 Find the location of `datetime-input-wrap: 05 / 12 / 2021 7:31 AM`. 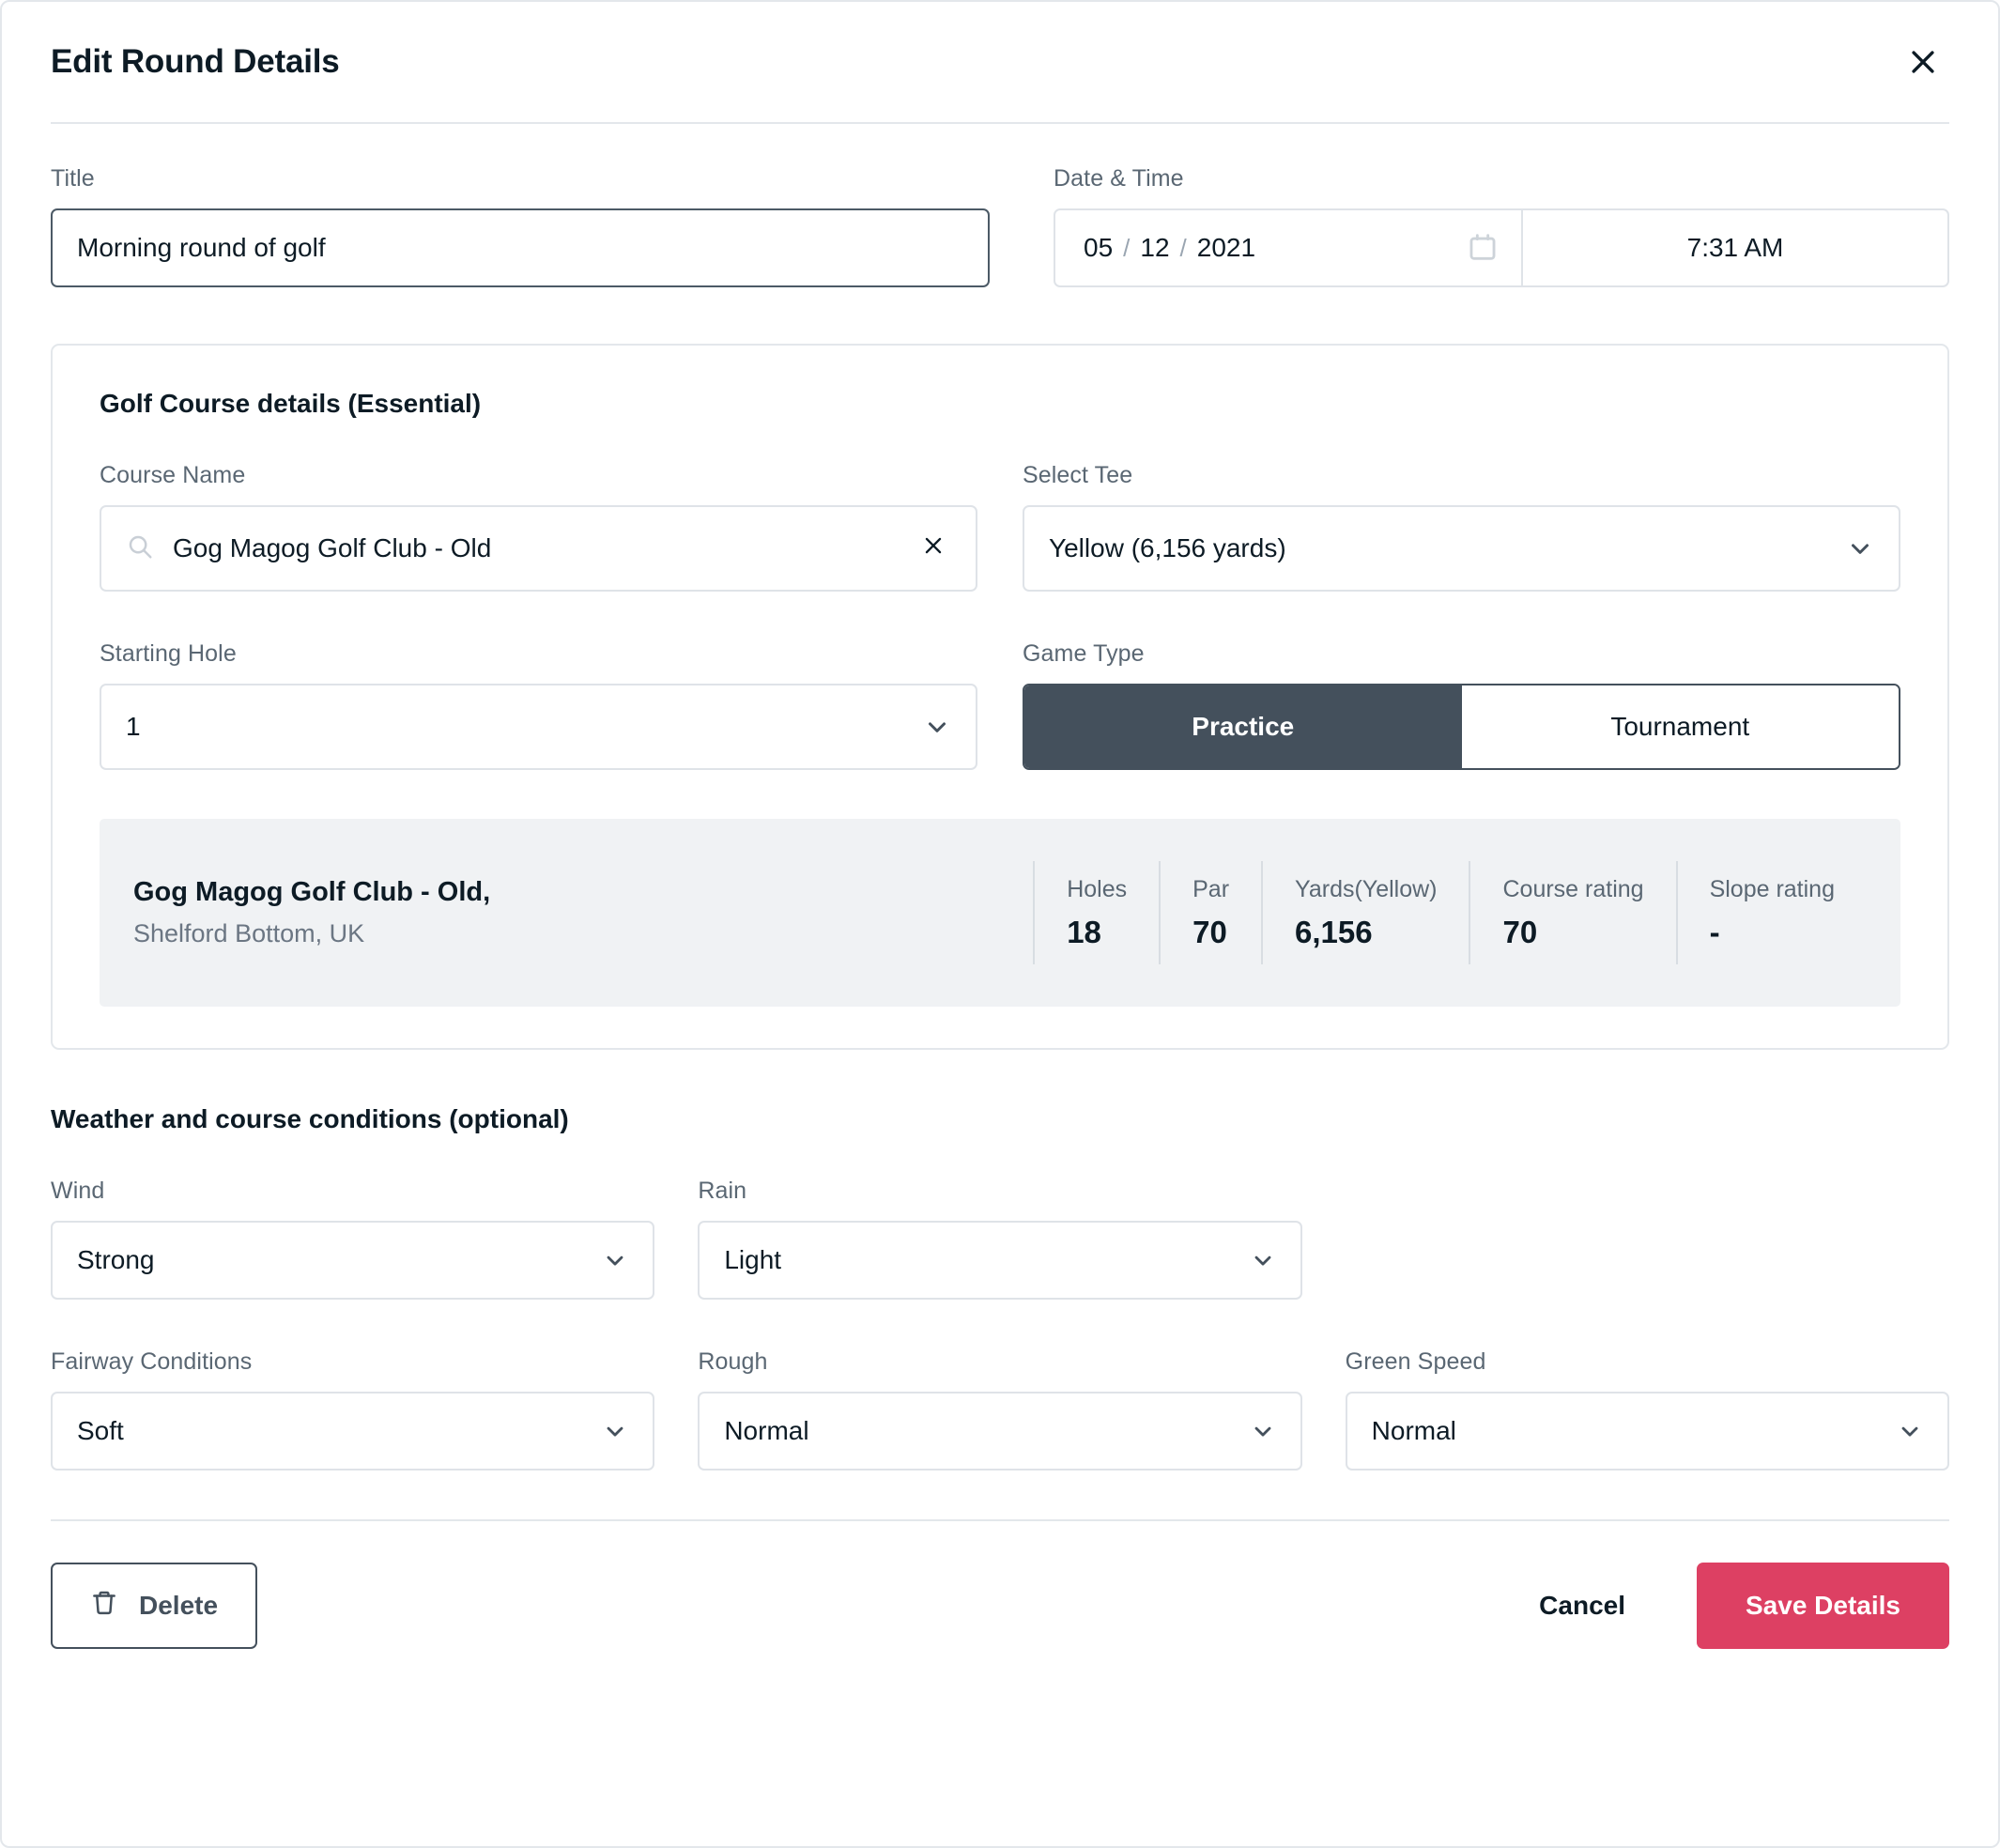

datetime-input-wrap: 05 / 12 / 2021 7:31 AM is located at coordinates (1501, 247).